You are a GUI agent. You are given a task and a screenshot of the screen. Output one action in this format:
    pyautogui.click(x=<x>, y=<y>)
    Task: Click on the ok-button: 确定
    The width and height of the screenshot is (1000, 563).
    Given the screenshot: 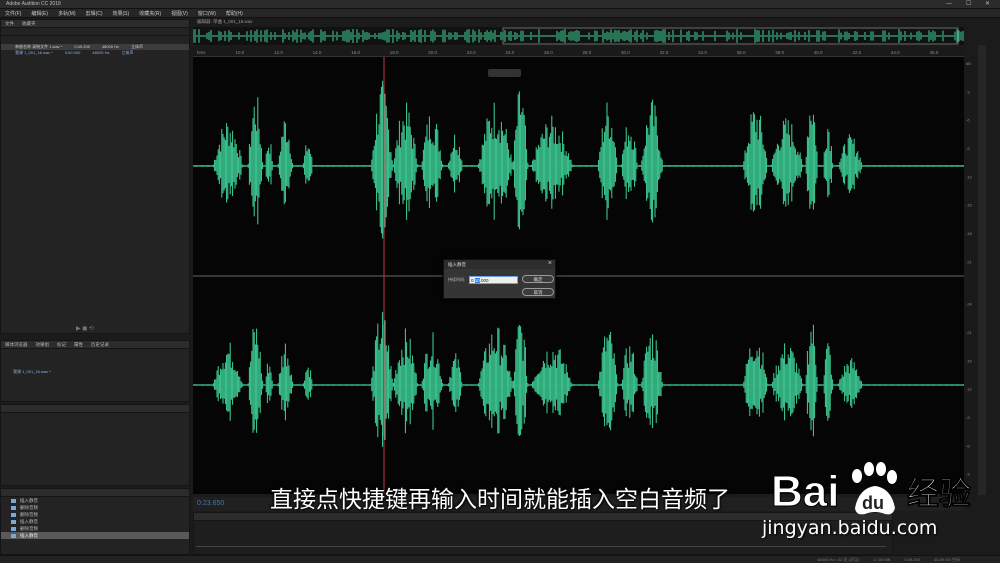 What is the action you would take?
    pyautogui.click(x=538, y=279)
    